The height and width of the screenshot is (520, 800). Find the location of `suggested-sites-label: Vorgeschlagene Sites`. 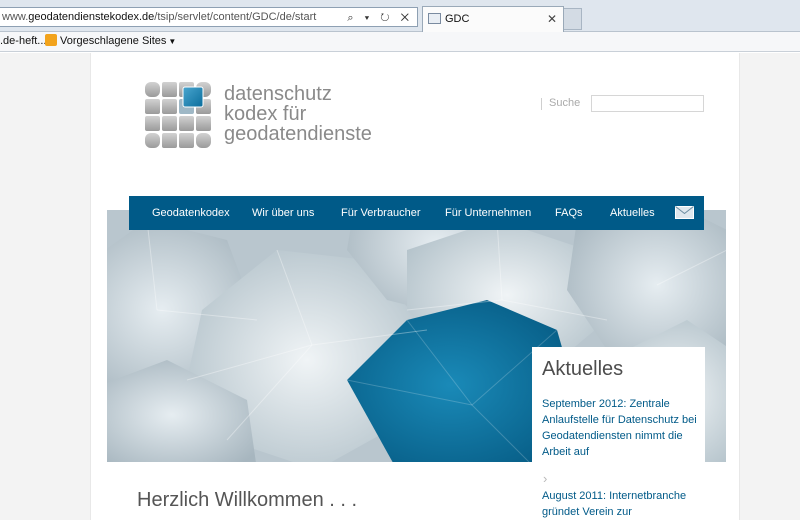

suggested-sites-label: Vorgeschlagene Sites is located at coordinates (113, 41).